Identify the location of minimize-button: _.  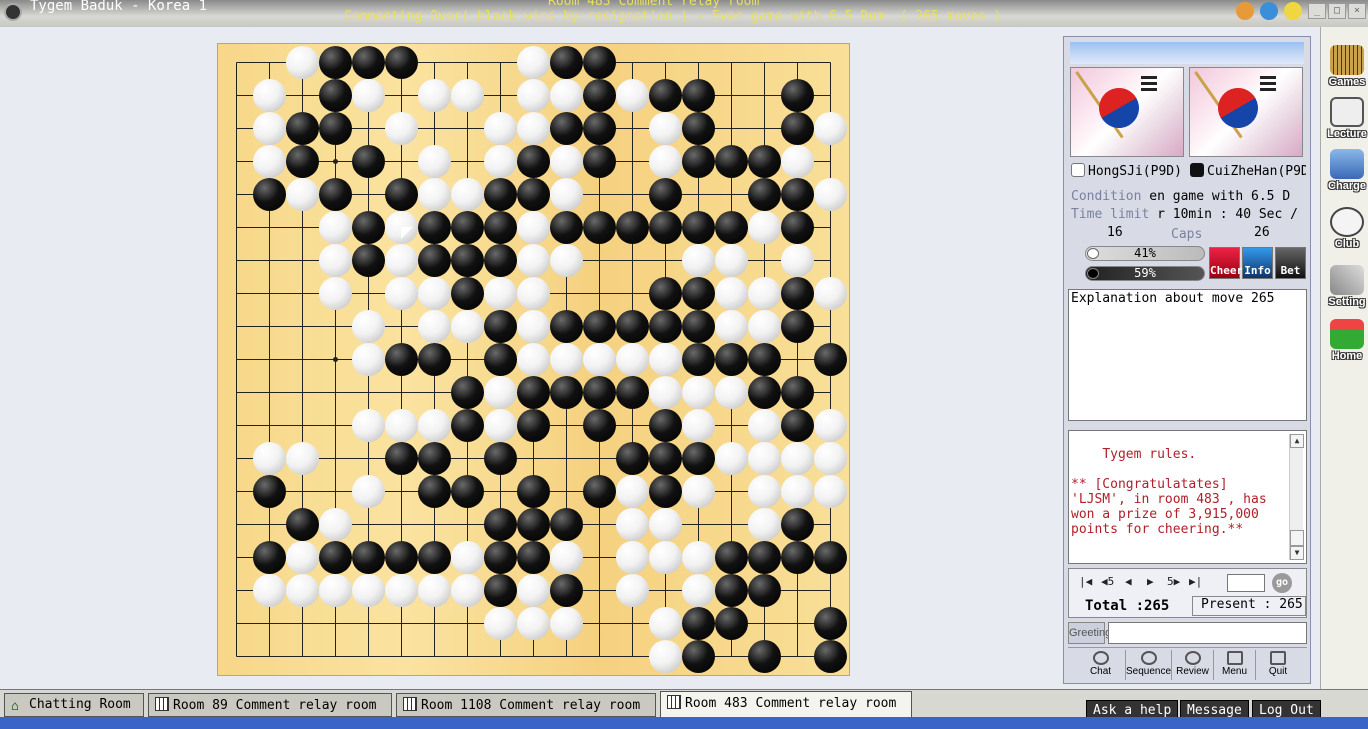
(1317, 11).